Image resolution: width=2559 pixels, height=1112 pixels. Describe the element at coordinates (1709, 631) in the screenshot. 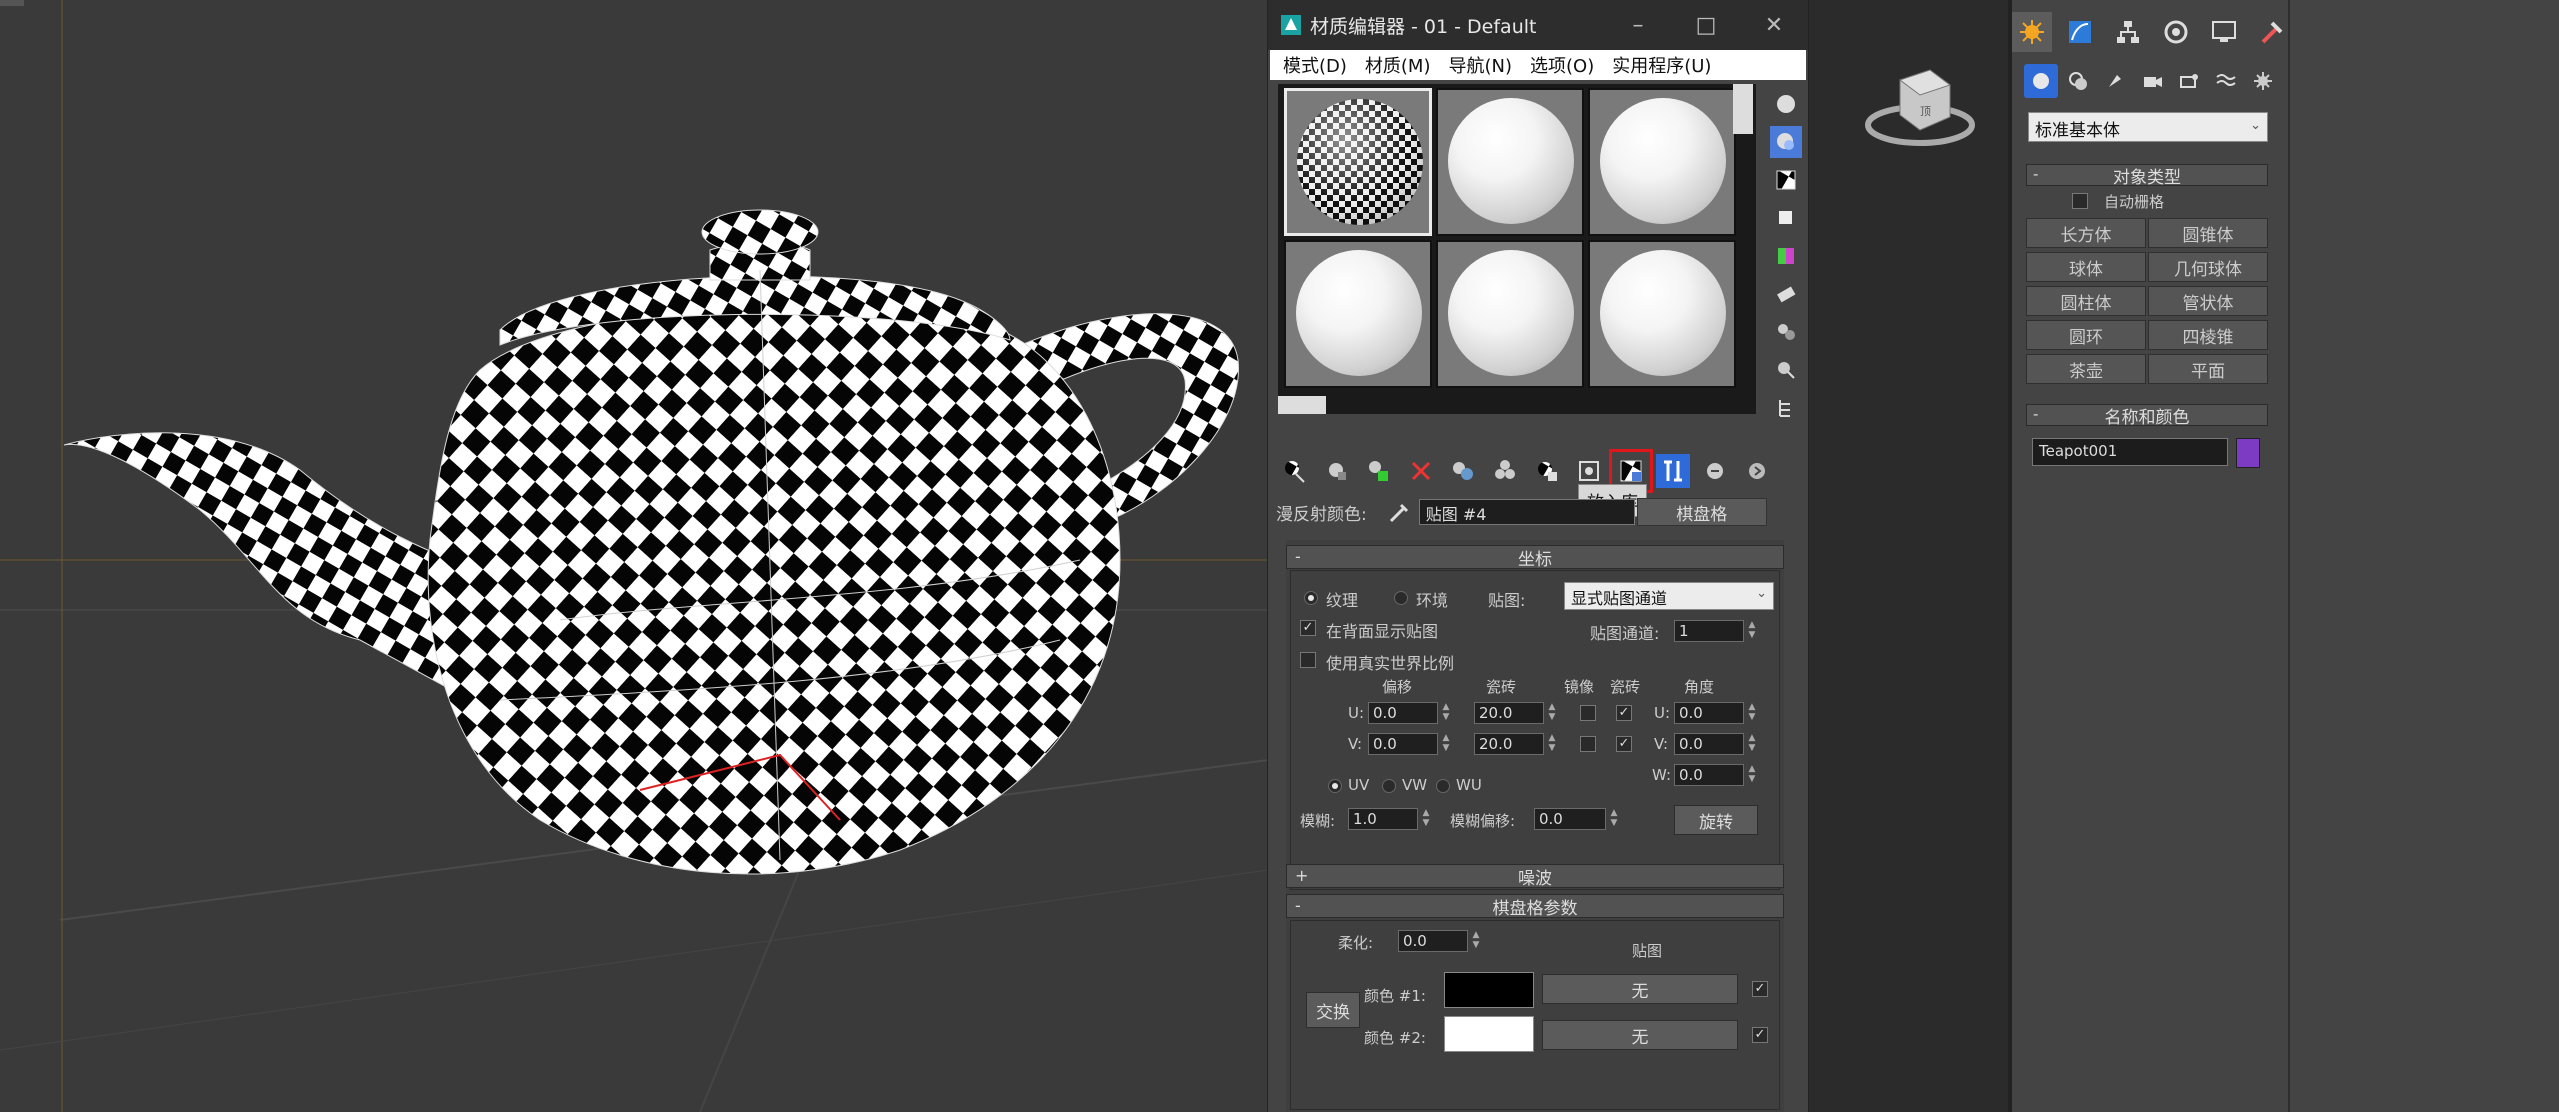

I see `map-channel-input: 1` at that location.